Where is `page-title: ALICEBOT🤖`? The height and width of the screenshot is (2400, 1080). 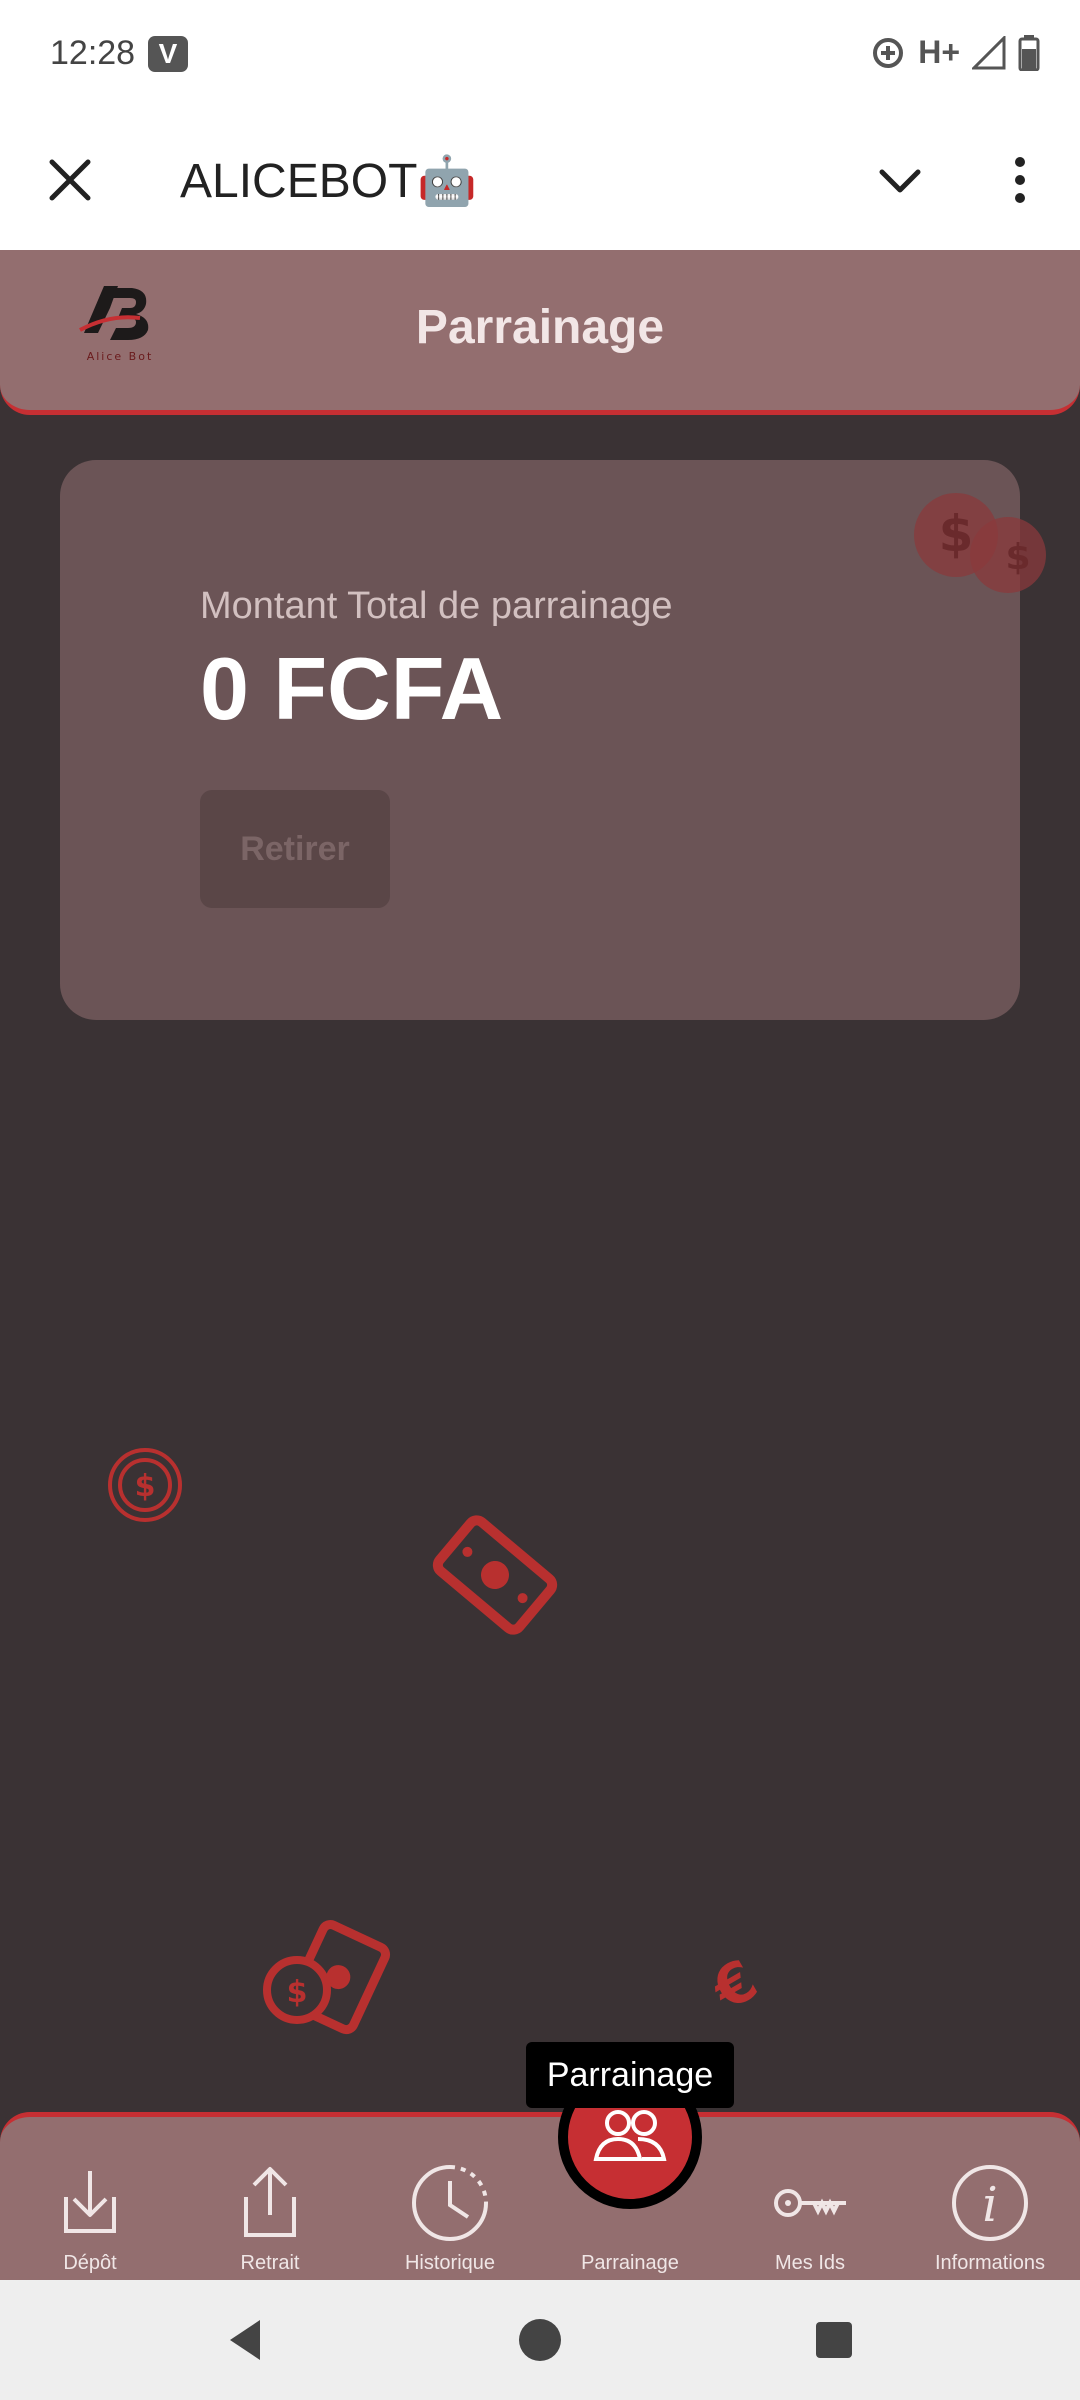 page-title: ALICEBOT🤖 is located at coordinates (329, 181).